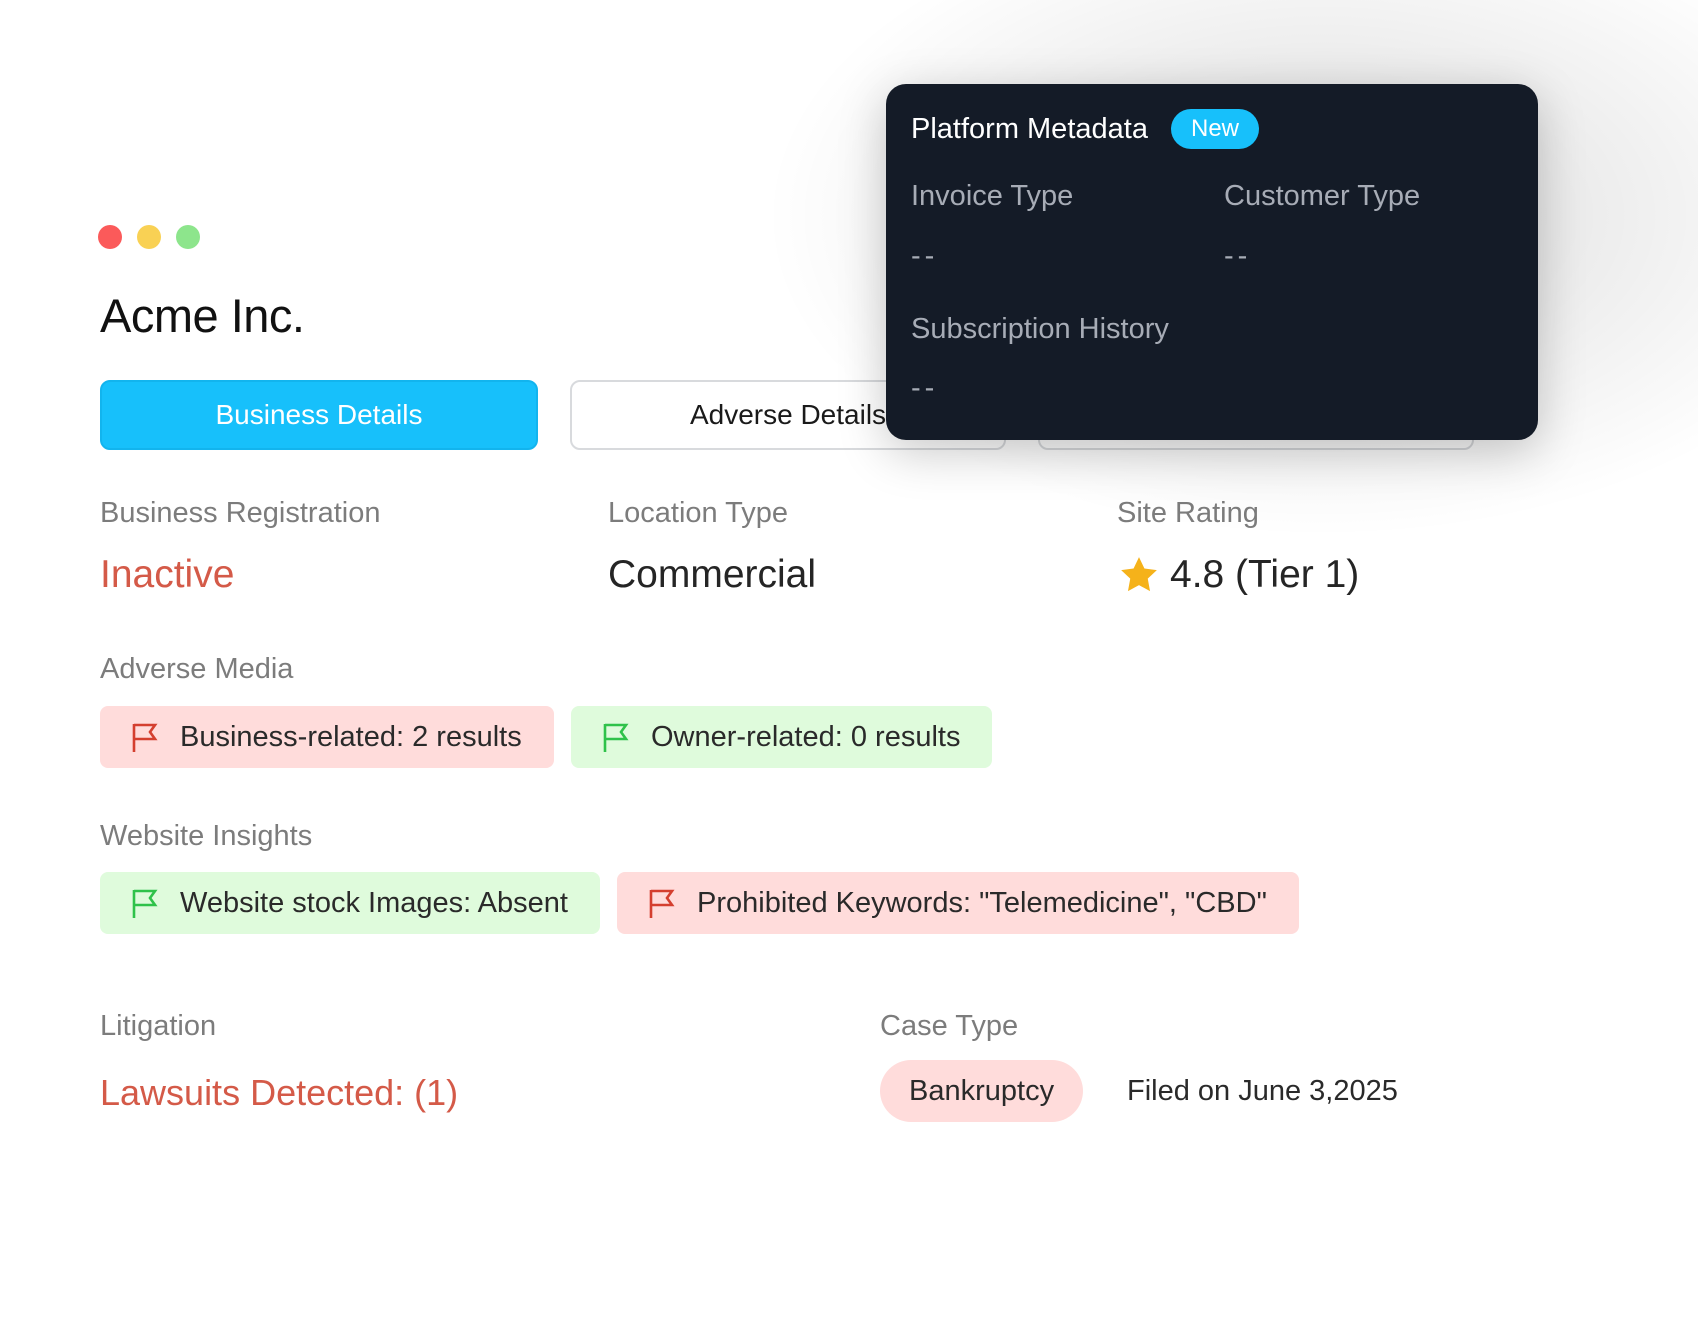  Describe the element at coordinates (1322, 196) in the screenshot. I see `customer-type-label: Customer Type` at that location.